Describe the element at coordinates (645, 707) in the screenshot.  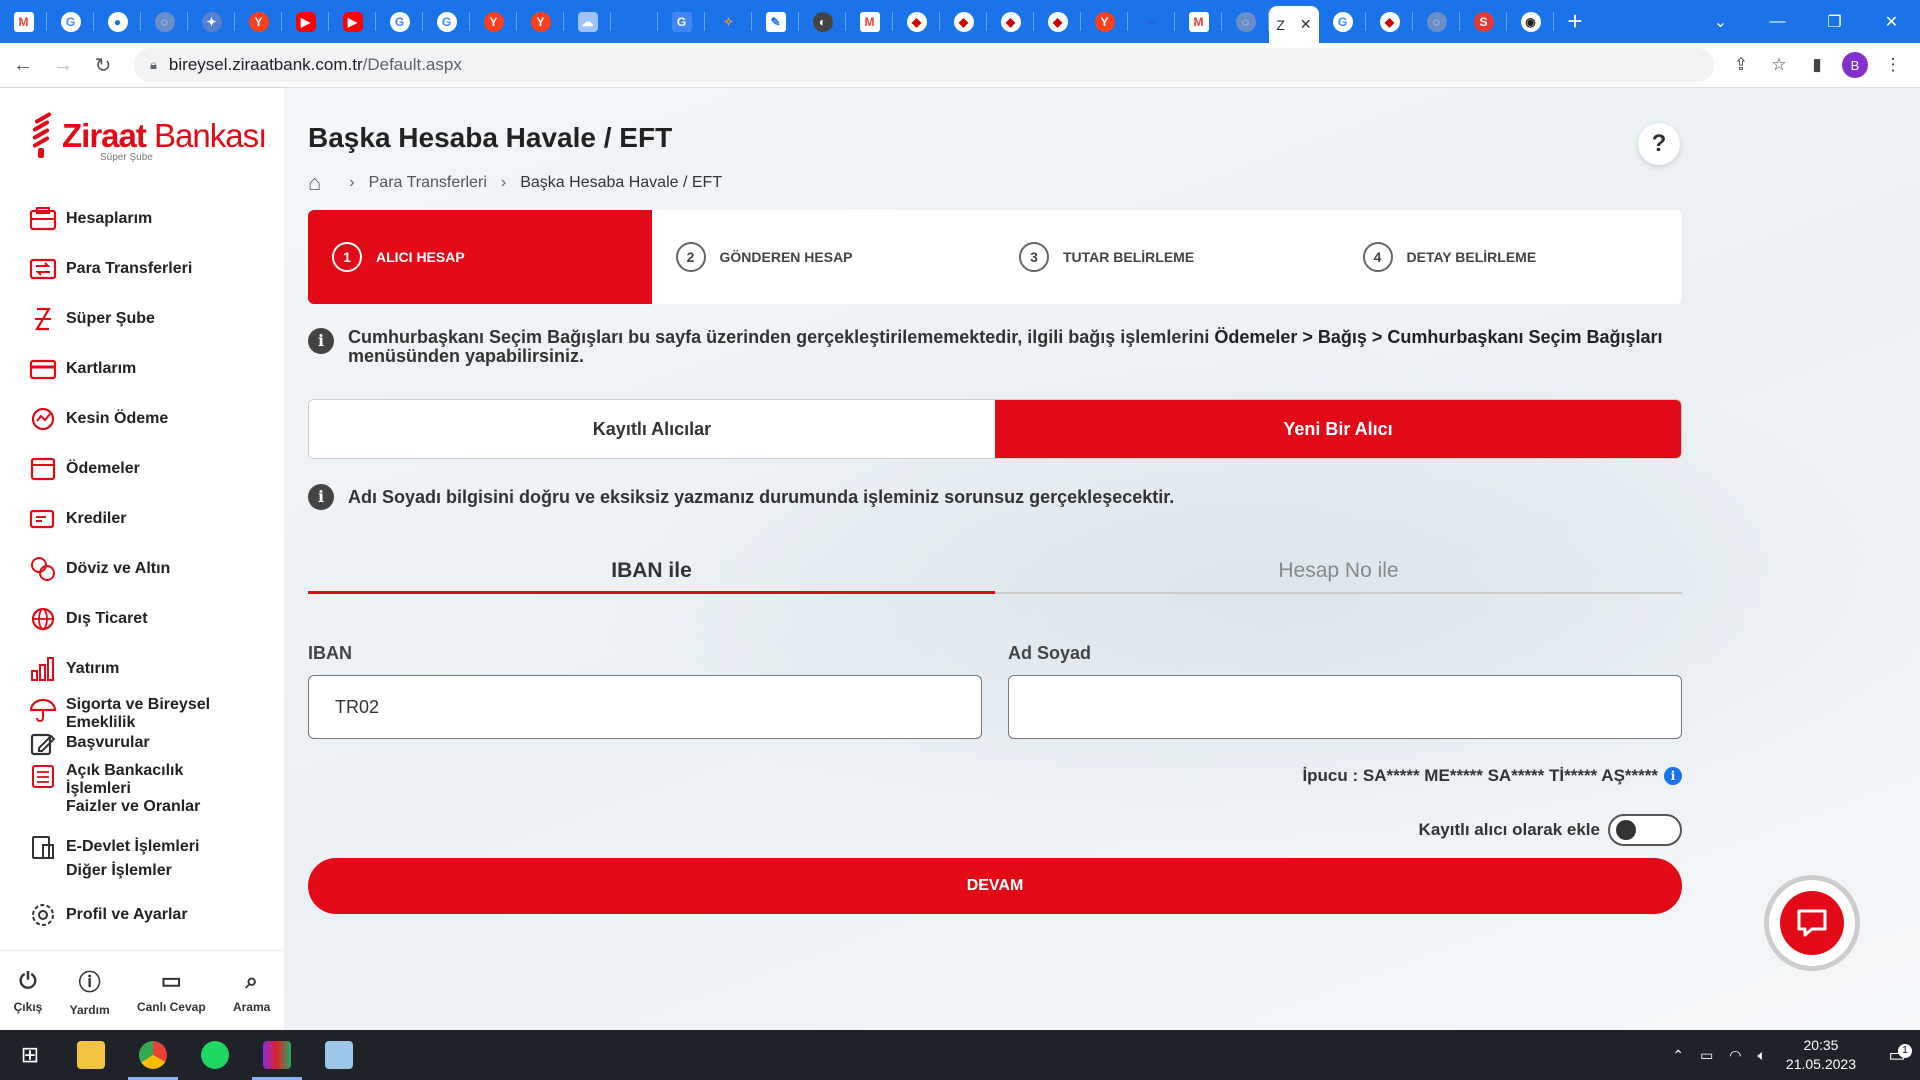
I see `iban-input` at that location.